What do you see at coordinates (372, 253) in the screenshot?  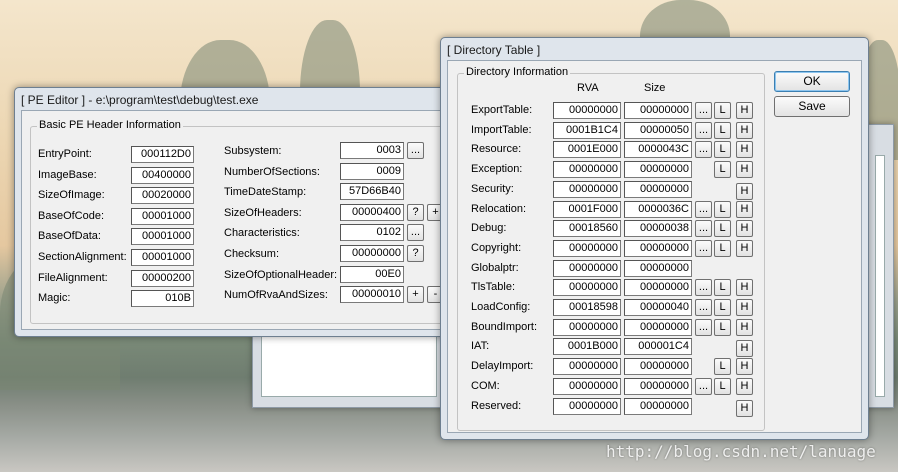 I see `field-value: 00000000` at bounding box center [372, 253].